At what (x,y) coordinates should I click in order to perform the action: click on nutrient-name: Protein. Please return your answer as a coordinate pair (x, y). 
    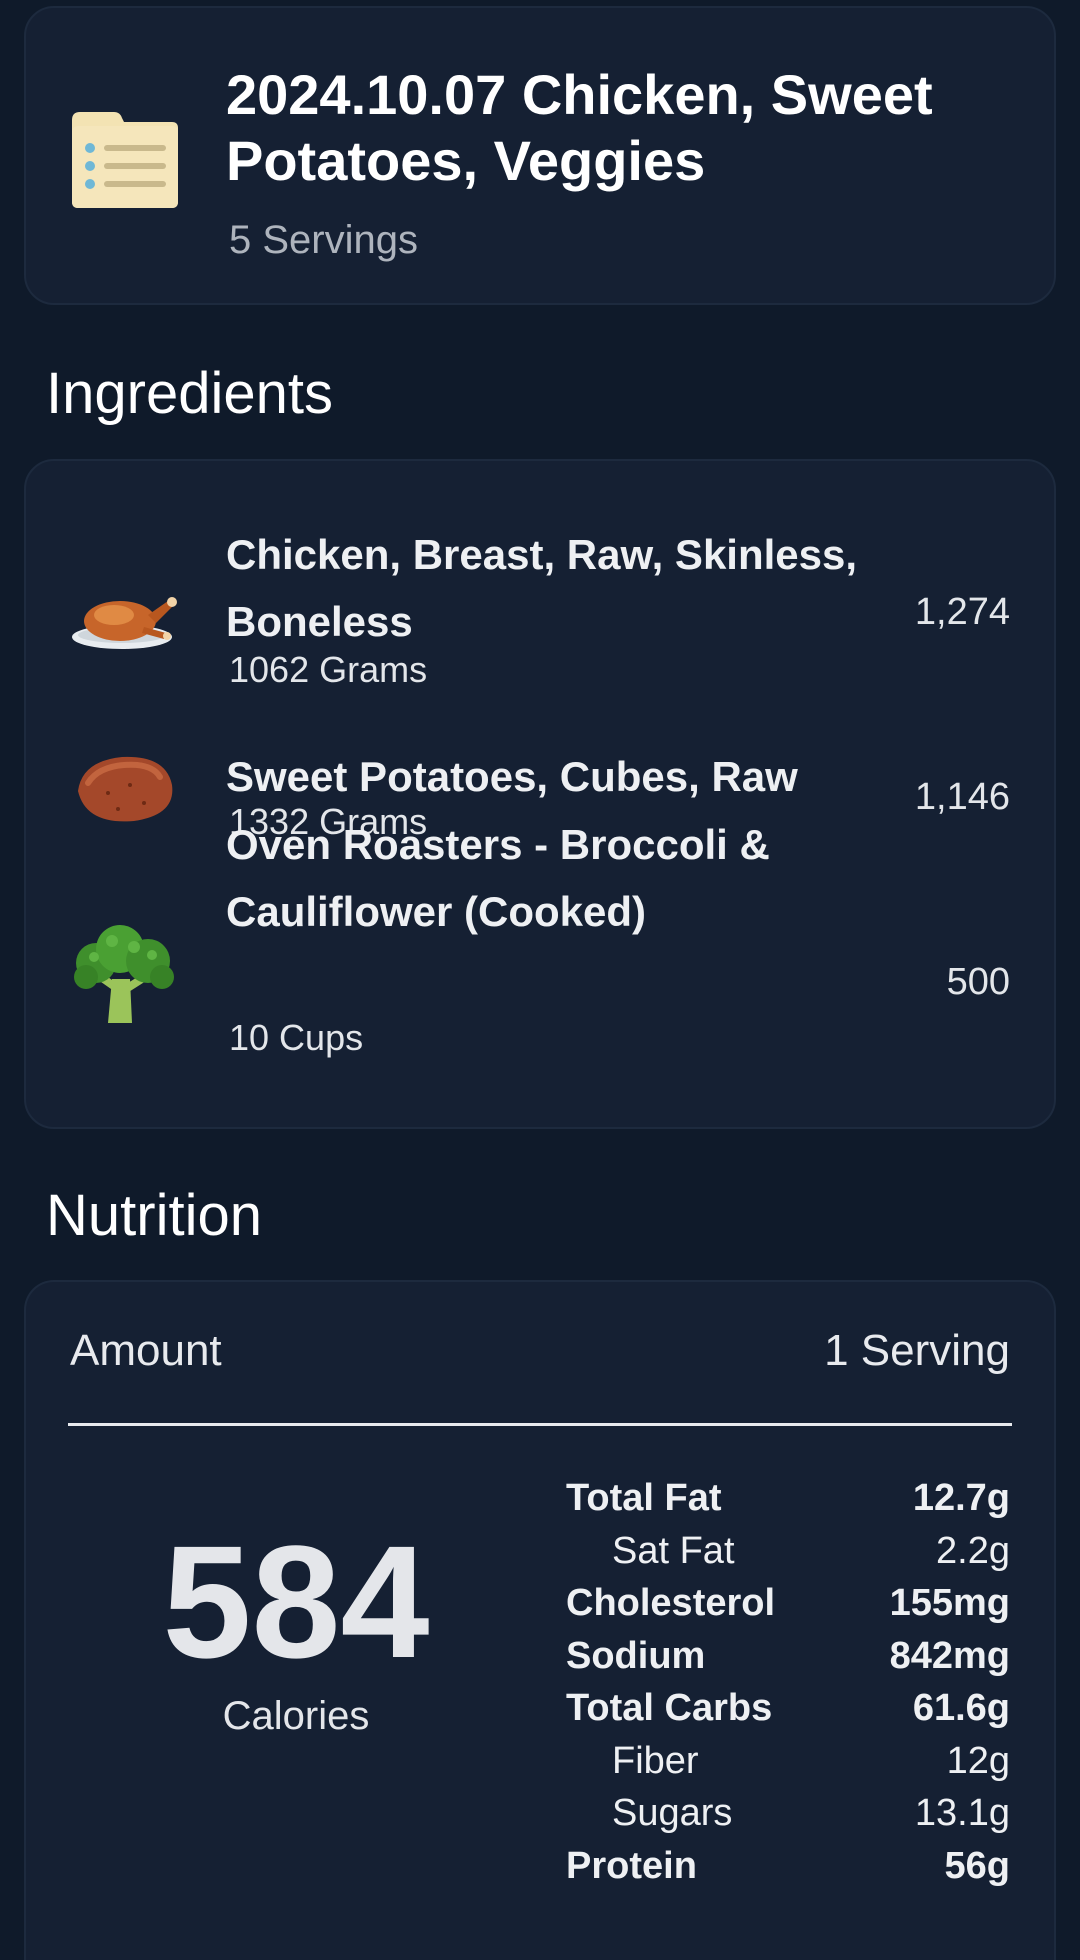
    Looking at the image, I should click on (631, 1865).